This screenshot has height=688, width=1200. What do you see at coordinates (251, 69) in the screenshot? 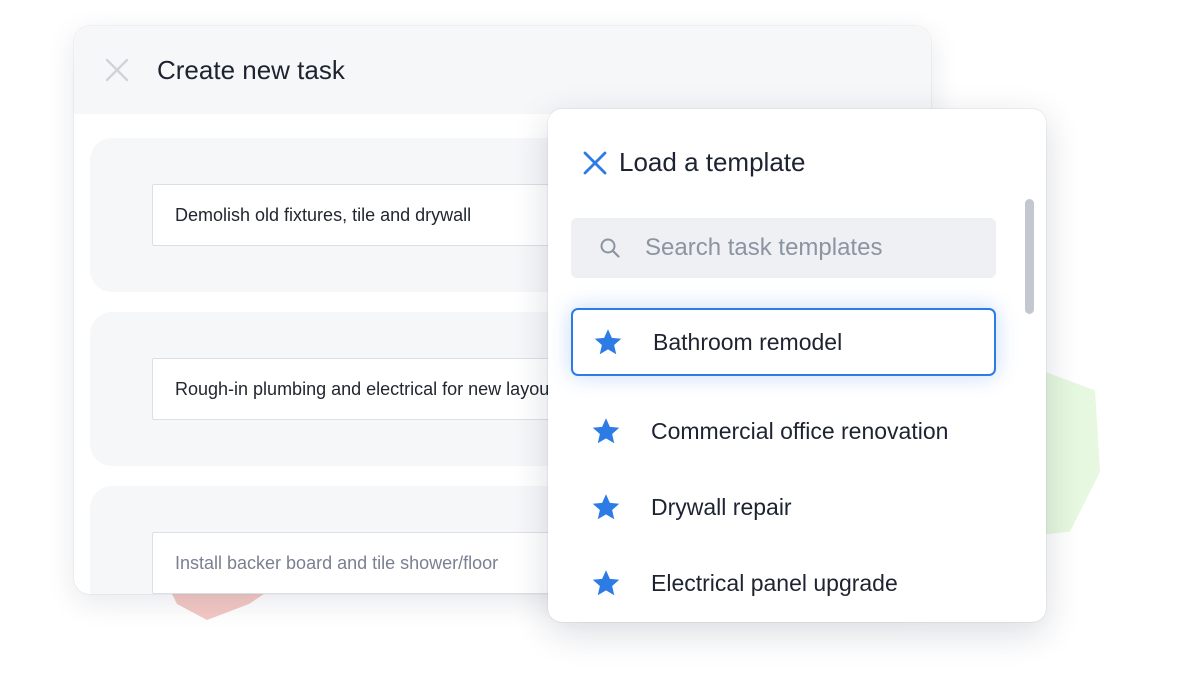
I see `dialog-title: Create new task` at bounding box center [251, 69].